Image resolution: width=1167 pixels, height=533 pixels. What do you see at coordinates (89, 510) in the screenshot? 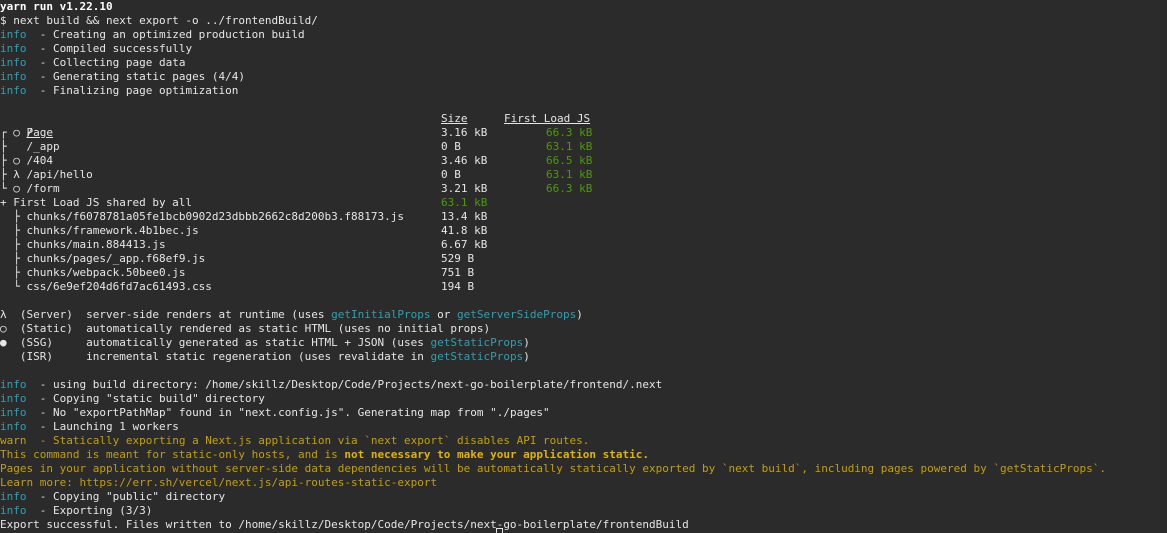
I see `log-text: - Exporting (3/3)` at bounding box center [89, 510].